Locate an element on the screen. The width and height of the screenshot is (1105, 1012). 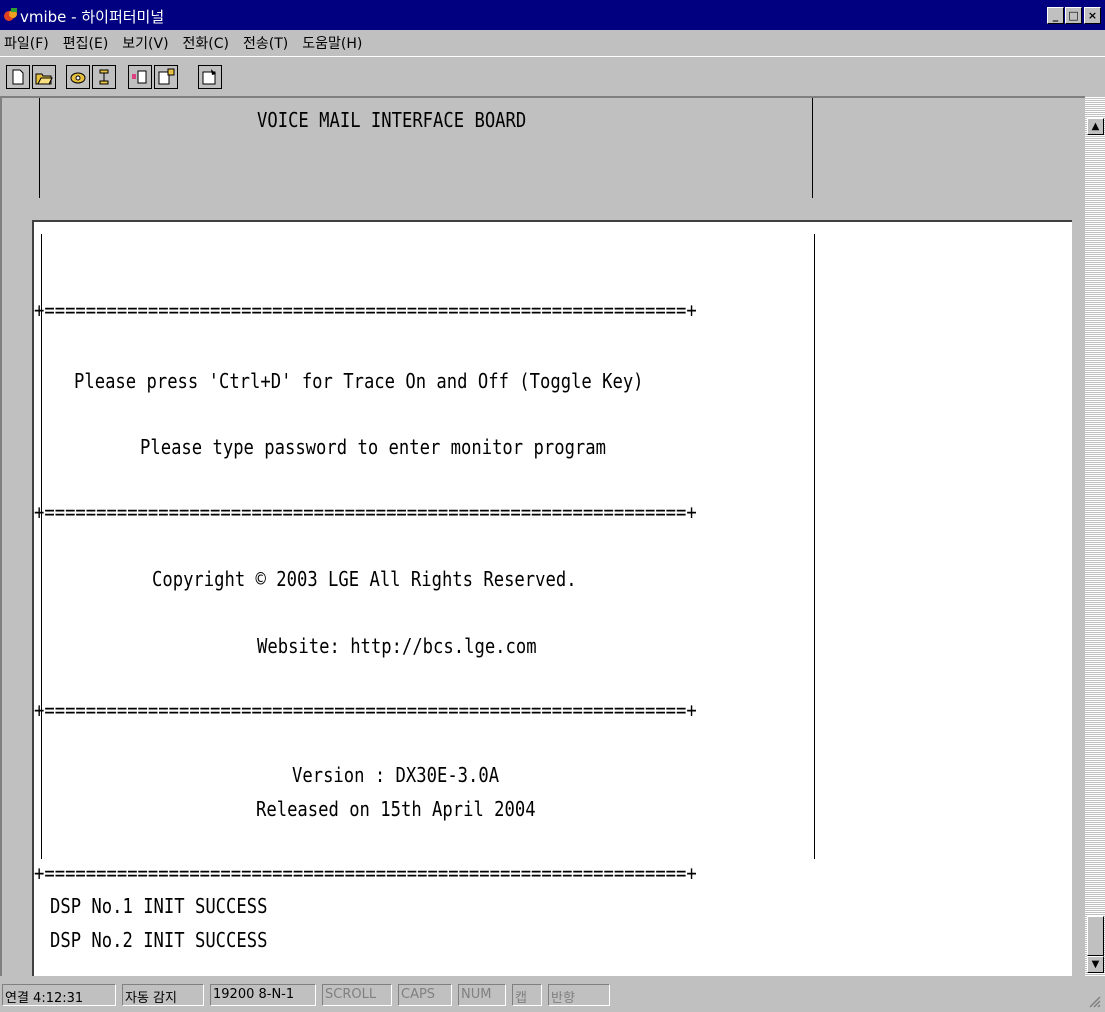
dsp2-status-text: DSP No.2 INIT SUCCESS is located at coordinates (159, 940).